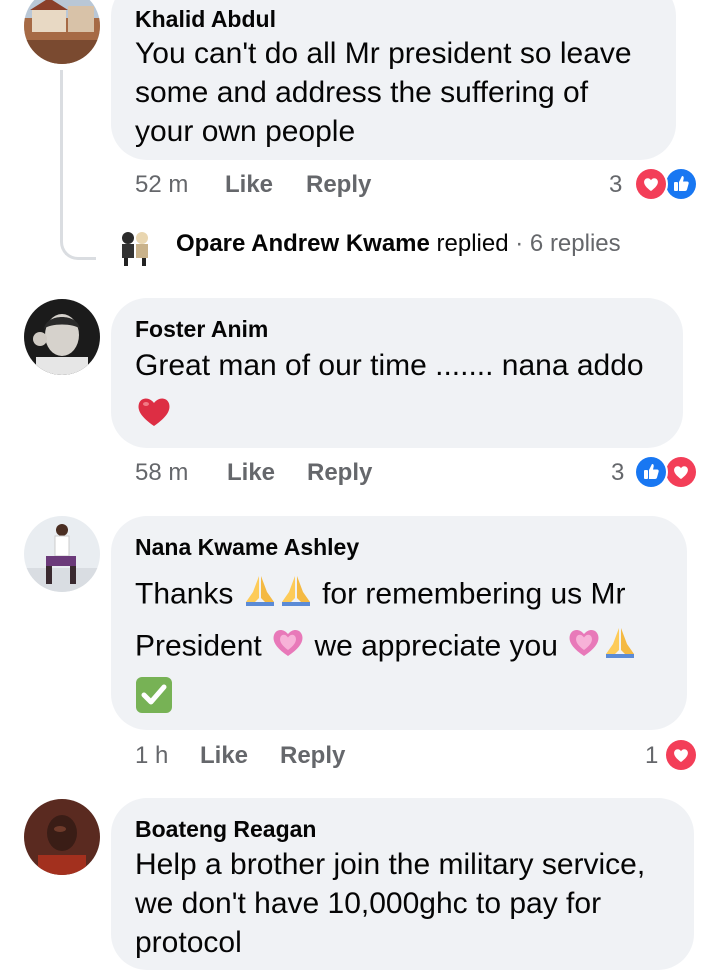 The height and width of the screenshot is (978, 720). What do you see at coordinates (389, 365) in the screenshot?
I see `comment-text-line: Great man of our time ....... nana addo` at bounding box center [389, 365].